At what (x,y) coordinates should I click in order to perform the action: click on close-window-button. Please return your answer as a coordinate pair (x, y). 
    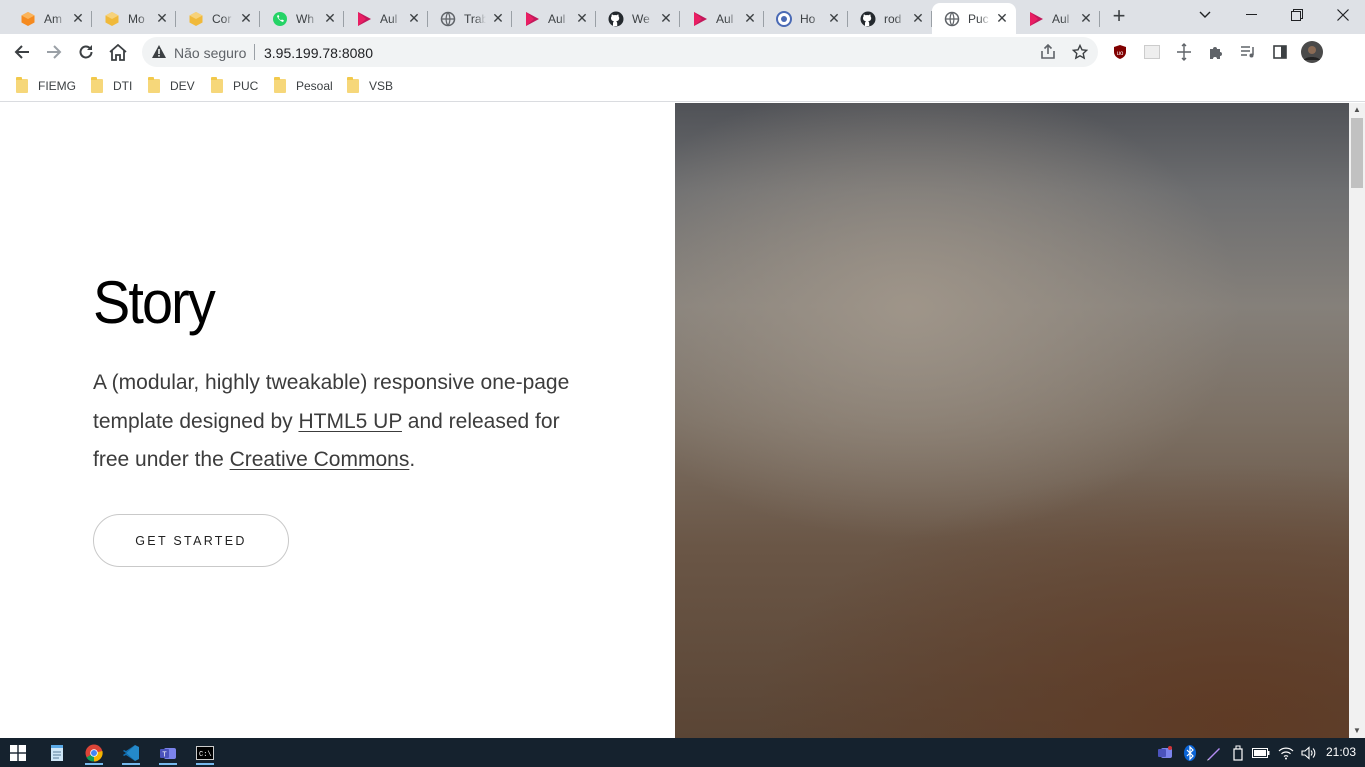
    Looking at the image, I should click on (1342, 15).